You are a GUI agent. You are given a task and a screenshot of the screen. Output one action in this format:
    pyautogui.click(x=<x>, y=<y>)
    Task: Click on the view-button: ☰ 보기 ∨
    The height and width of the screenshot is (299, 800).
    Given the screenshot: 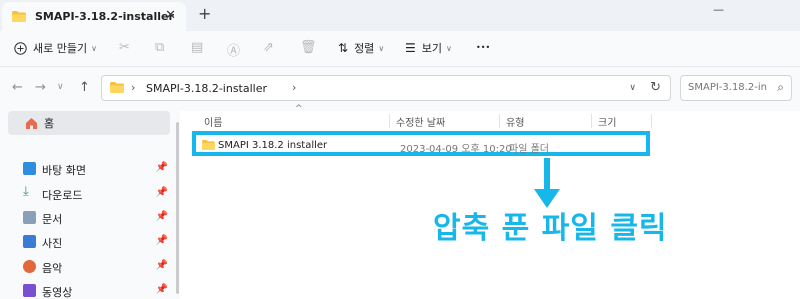 What is the action you would take?
    pyautogui.click(x=428, y=48)
    